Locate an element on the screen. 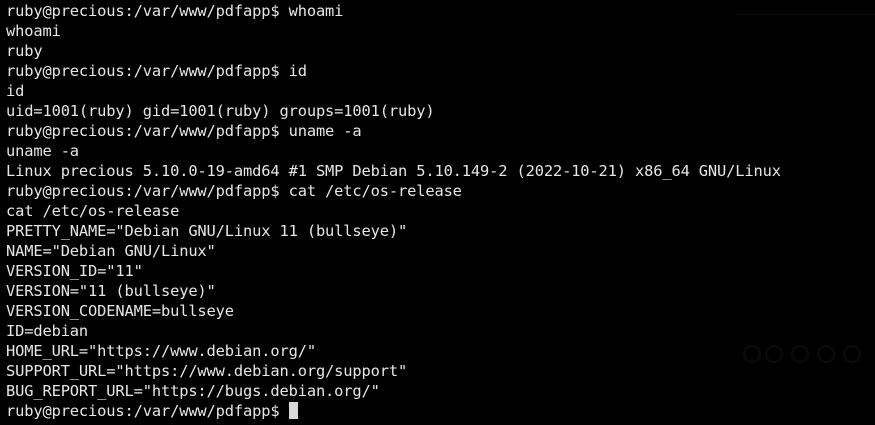  terminal-line: ID=debian is located at coordinates (47, 331).